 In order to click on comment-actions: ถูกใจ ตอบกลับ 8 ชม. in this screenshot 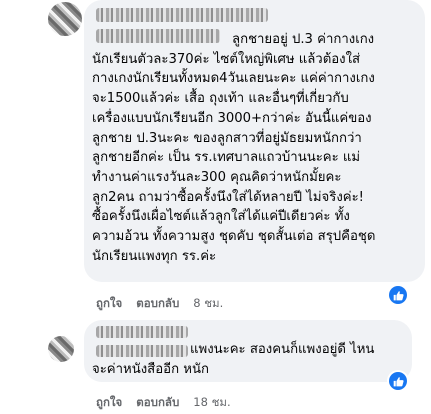, I will do `click(159, 304)`.